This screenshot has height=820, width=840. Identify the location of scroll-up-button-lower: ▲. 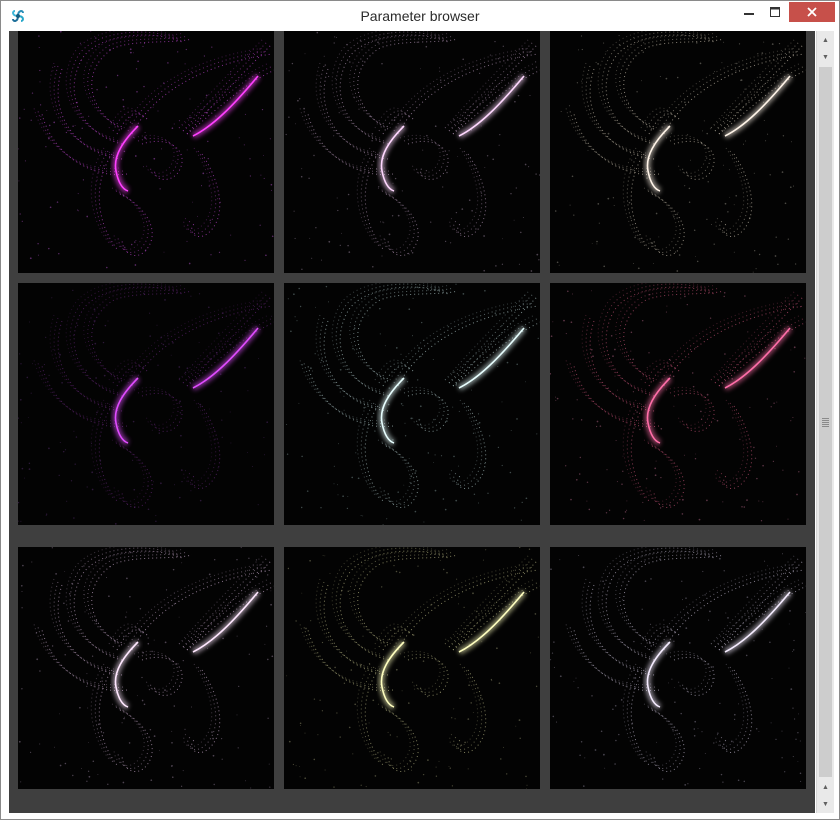
(825, 787).